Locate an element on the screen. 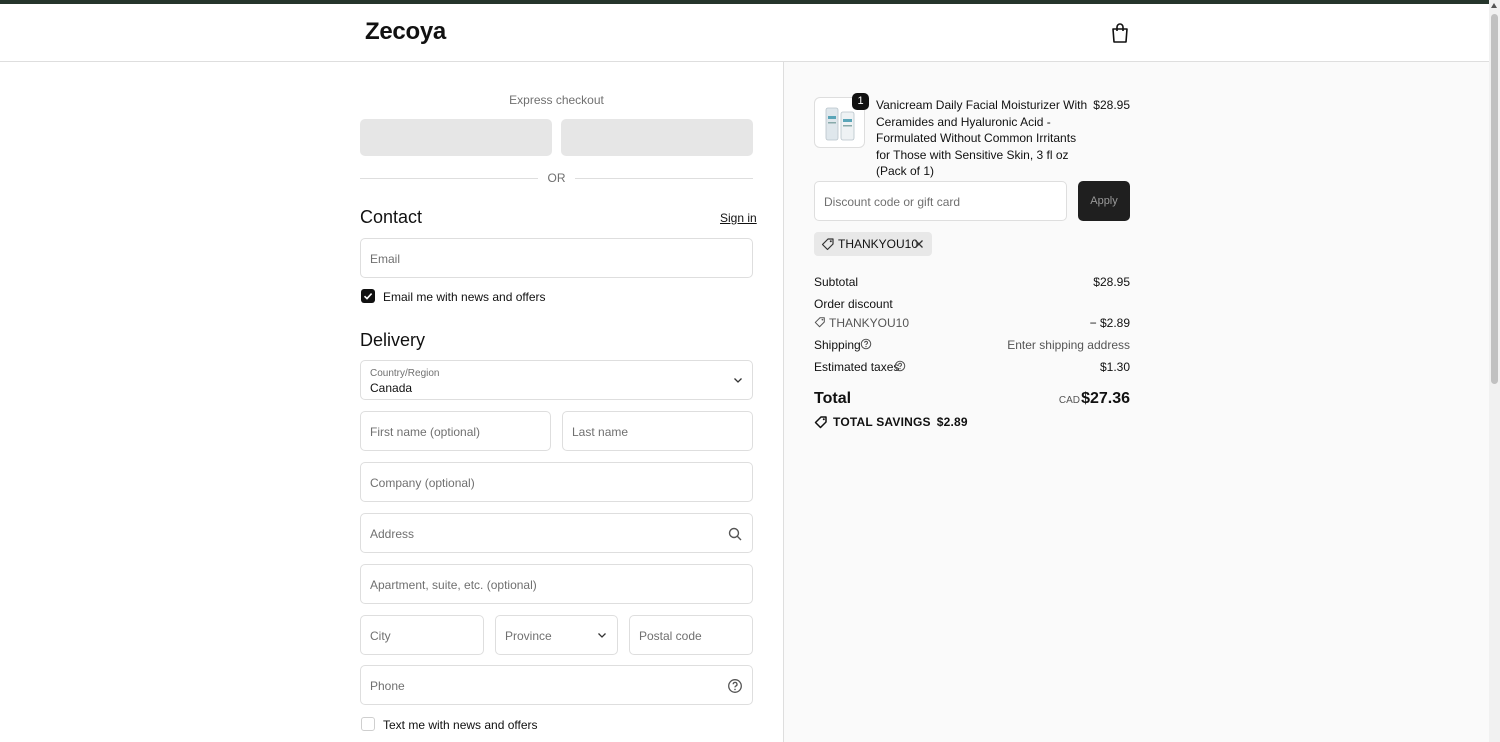  apply-discount-button: Apply is located at coordinates (1104, 201).